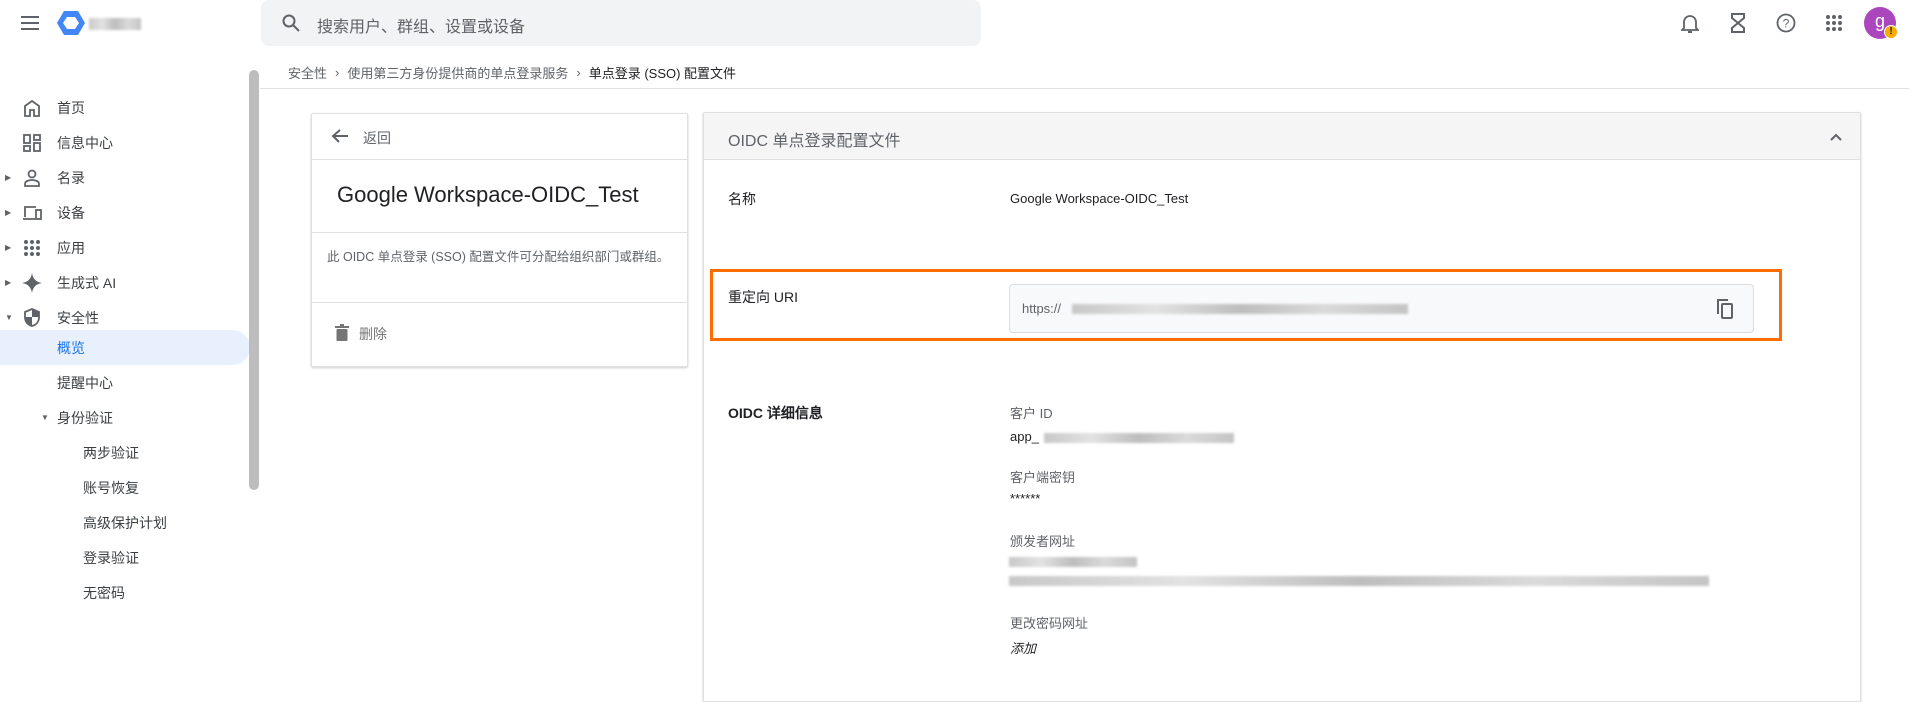 This screenshot has height=702, width=1909. What do you see at coordinates (1049, 623) in the screenshot?
I see `change-password-url-label: 更改密码网址` at bounding box center [1049, 623].